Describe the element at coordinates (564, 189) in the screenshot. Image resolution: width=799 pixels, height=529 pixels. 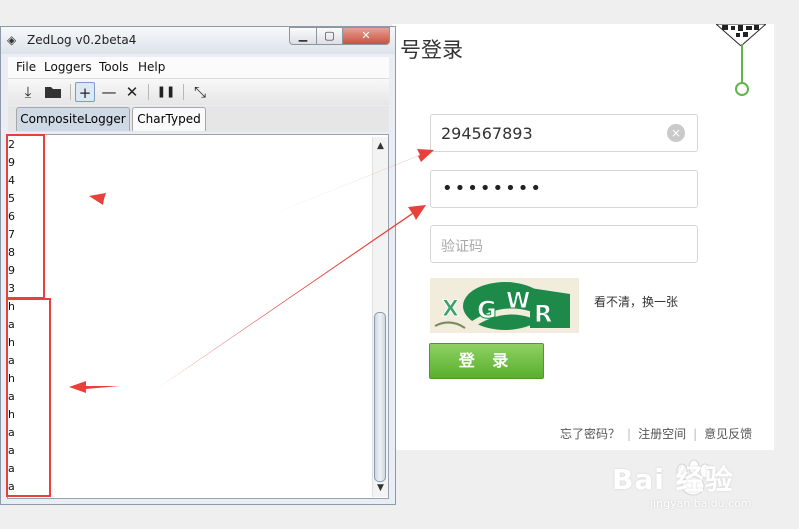
I see `password-input: ••••••••` at that location.